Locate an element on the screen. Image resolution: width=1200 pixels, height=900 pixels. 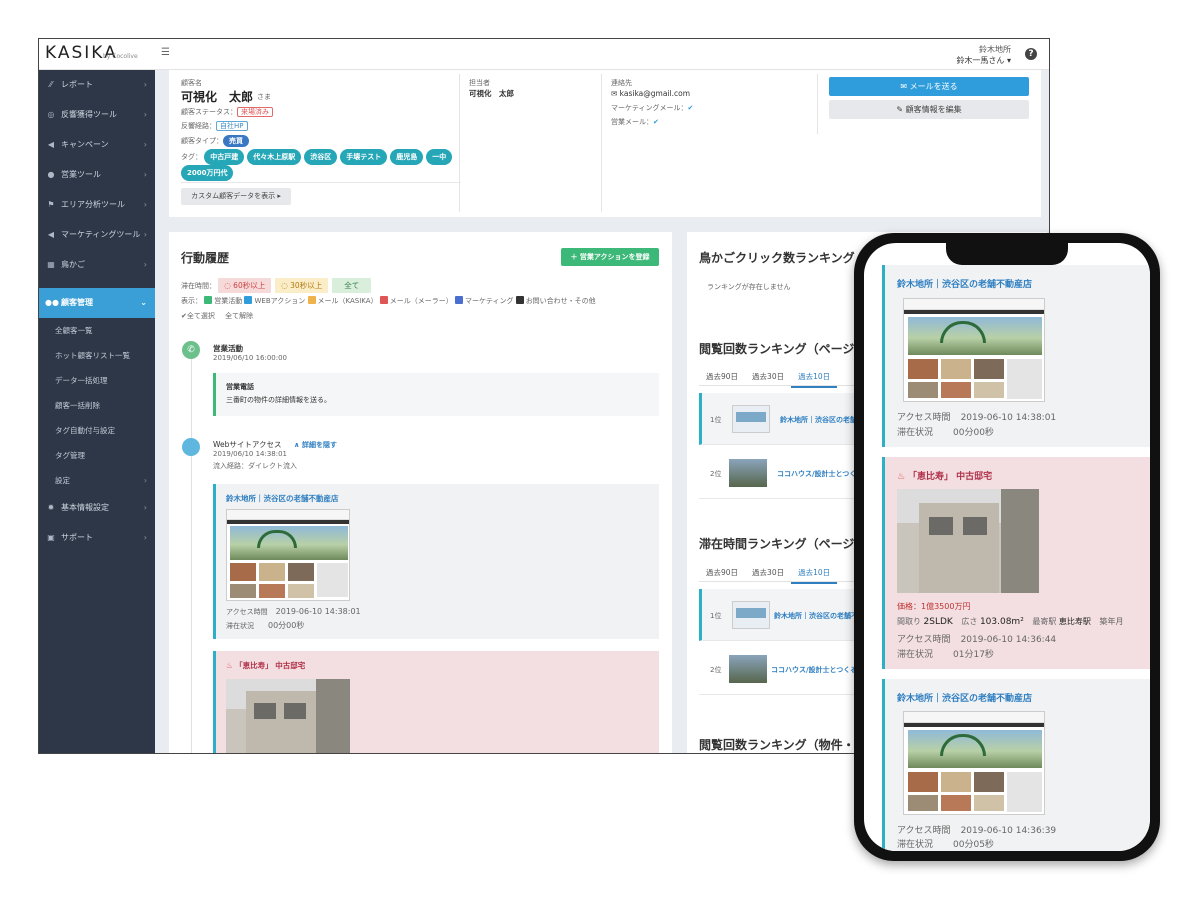
bullhorn-icon: ◀ is located at coordinates (51, 234).